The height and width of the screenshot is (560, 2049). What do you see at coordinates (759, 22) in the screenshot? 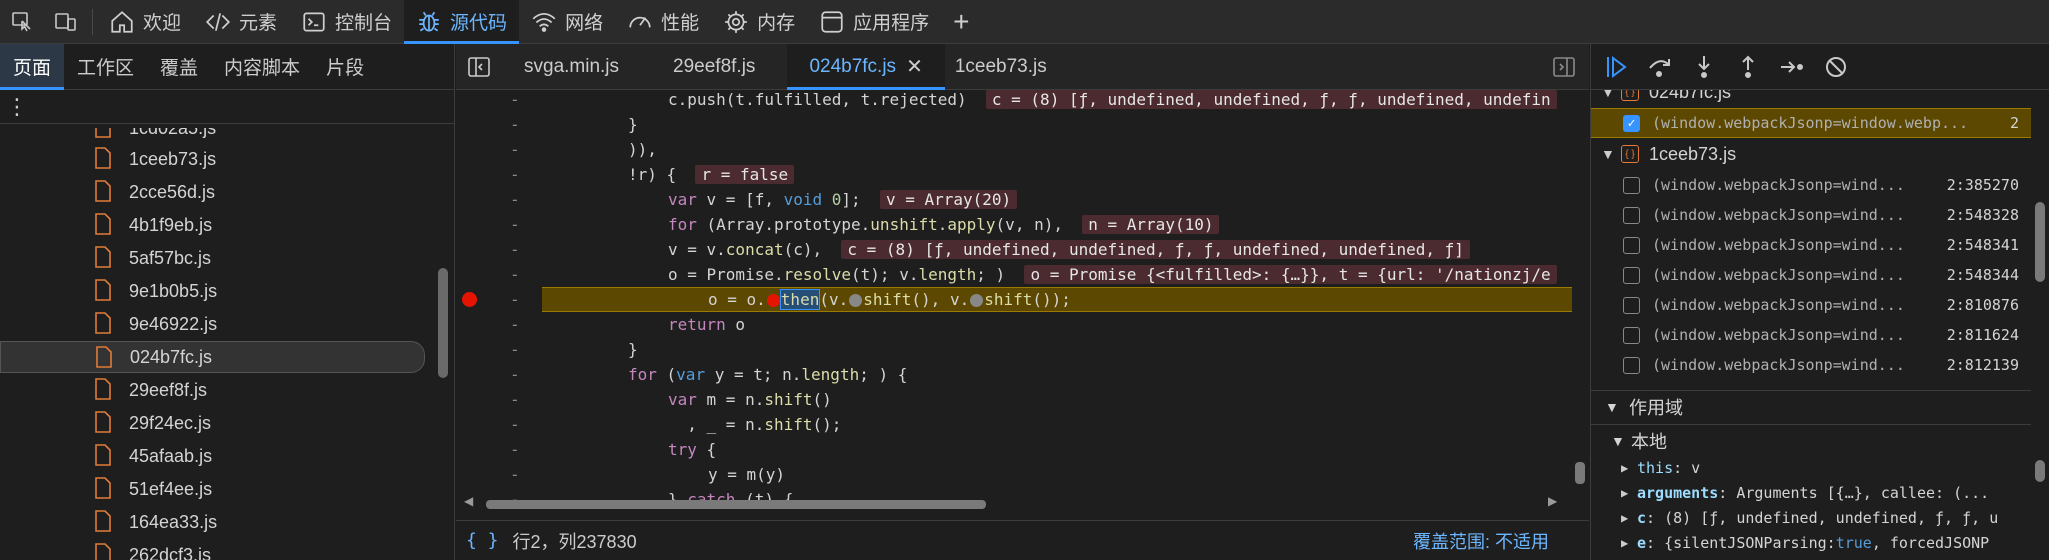
I see `tab-memory: 内存` at bounding box center [759, 22].